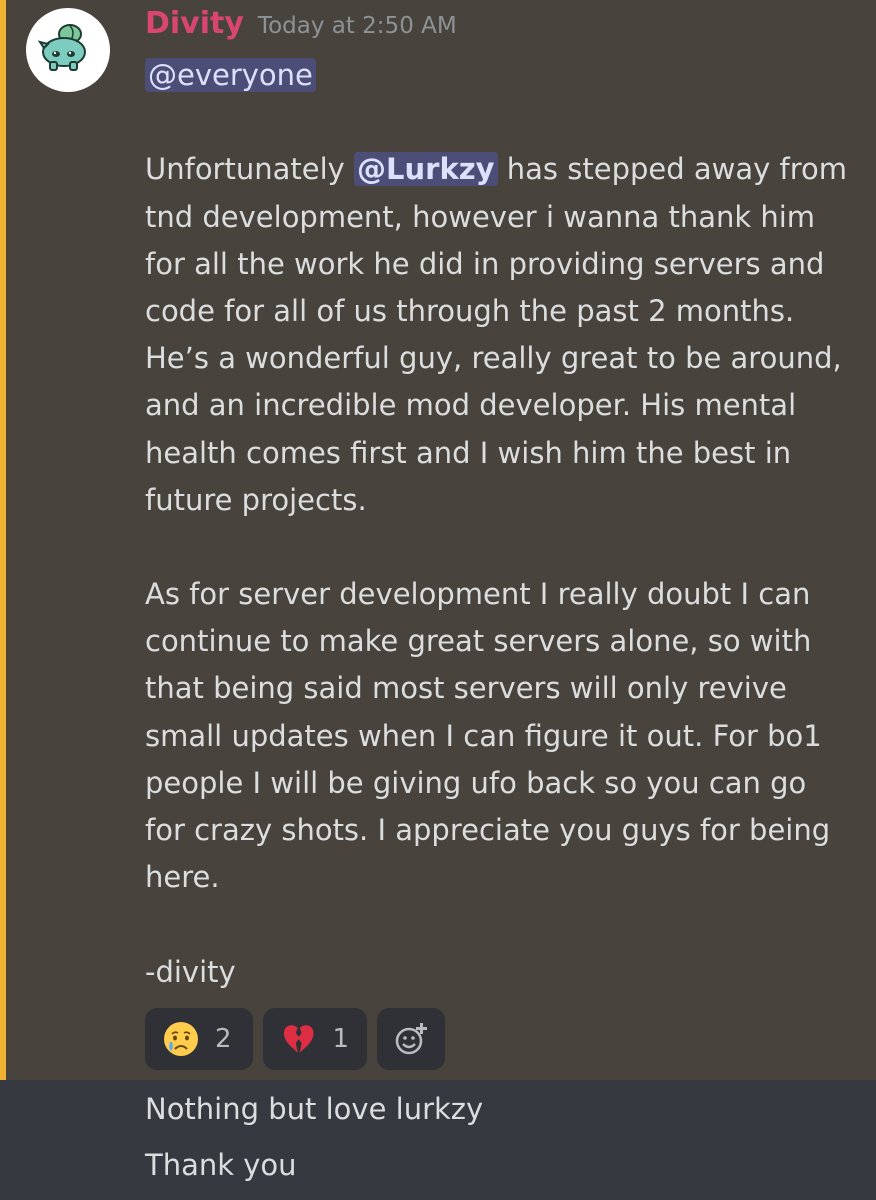 The width and height of the screenshot is (876, 1200). What do you see at coordinates (194, 23) in the screenshot?
I see `author-name: Divity` at bounding box center [194, 23].